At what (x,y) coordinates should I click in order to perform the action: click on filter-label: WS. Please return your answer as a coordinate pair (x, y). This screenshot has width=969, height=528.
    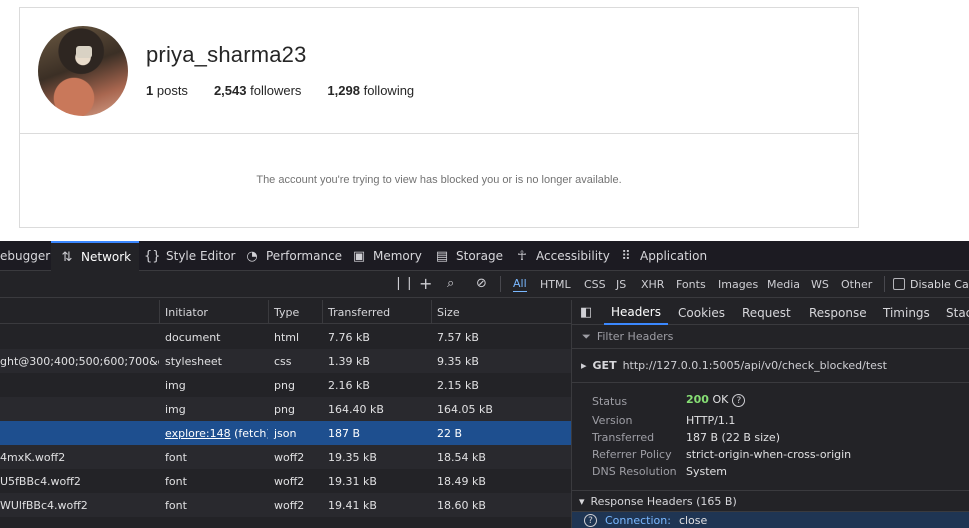
    Looking at the image, I should click on (820, 284).